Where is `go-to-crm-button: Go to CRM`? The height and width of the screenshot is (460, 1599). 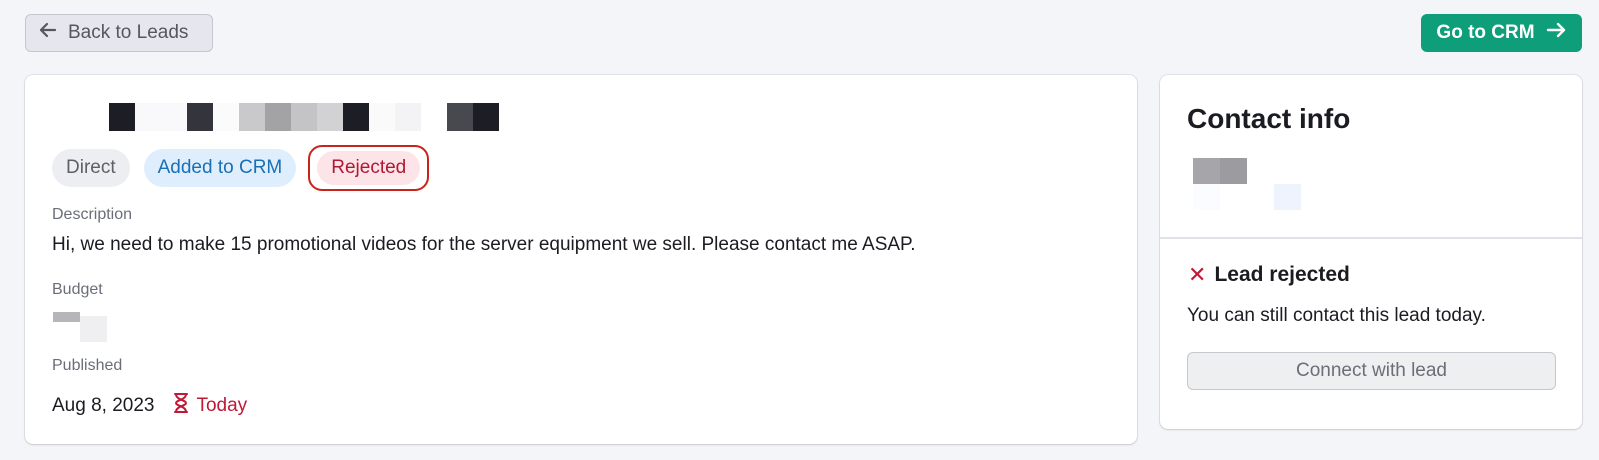 go-to-crm-button: Go to CRM is located at coordinates (1501, 33).